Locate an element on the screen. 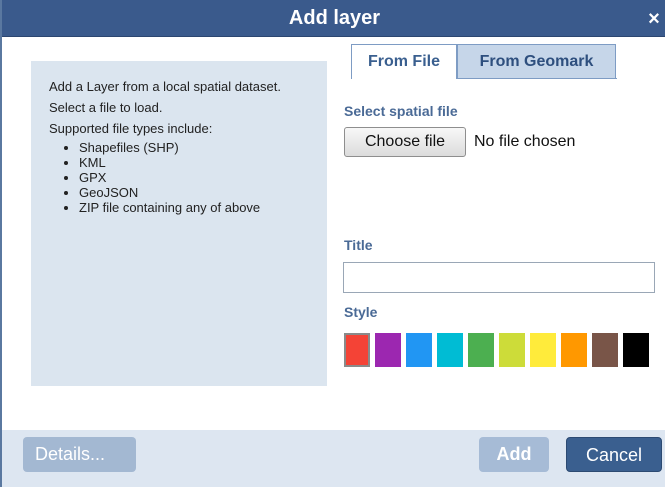 The height and width of the screenshot is (487, 665). list-item: KML is located at coordinates (194, 162).